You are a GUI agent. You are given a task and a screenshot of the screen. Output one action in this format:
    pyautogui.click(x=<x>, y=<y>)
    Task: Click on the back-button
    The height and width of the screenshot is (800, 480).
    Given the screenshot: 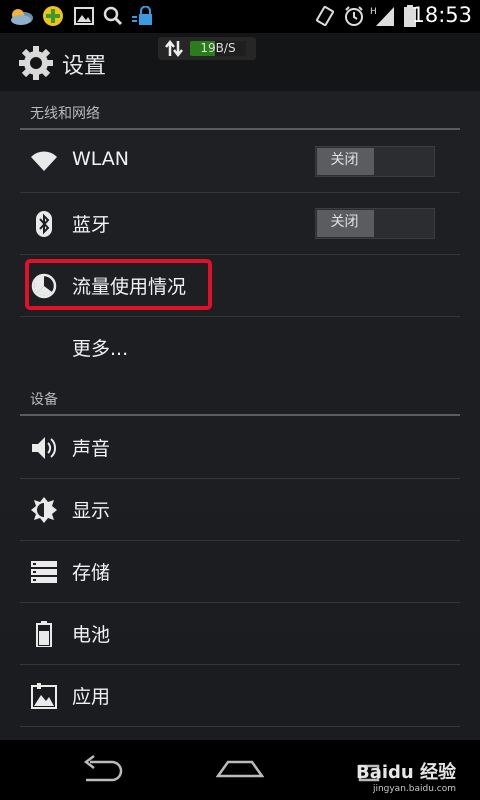 What is the action you would take?
    pyautogui.click(x=101, y=770)
    